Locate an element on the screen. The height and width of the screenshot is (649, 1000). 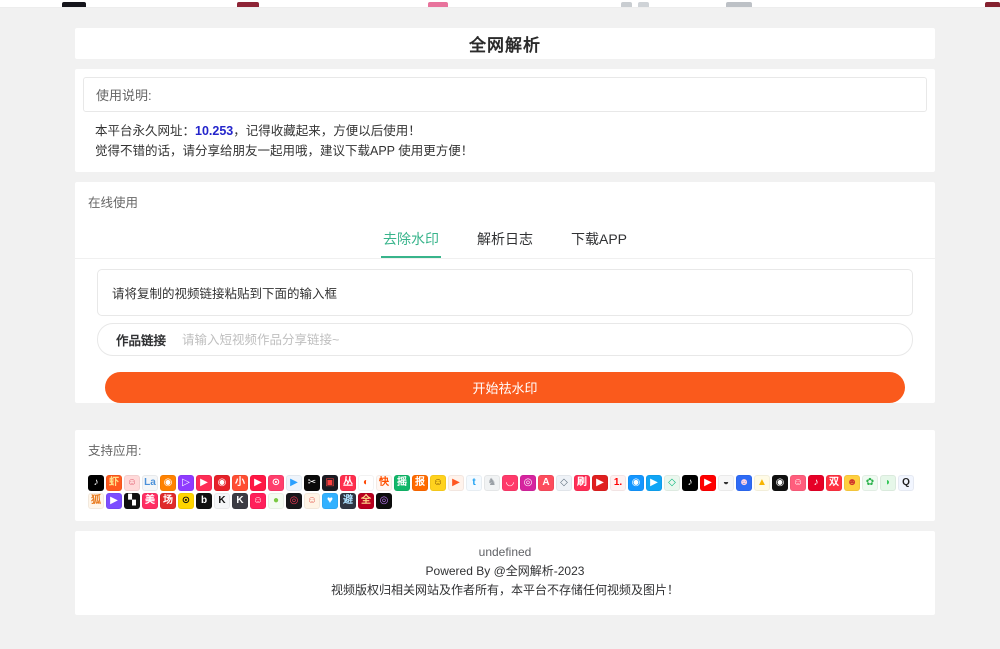
app-icon-bifeng: 避 is located at coordinates (348, 501).